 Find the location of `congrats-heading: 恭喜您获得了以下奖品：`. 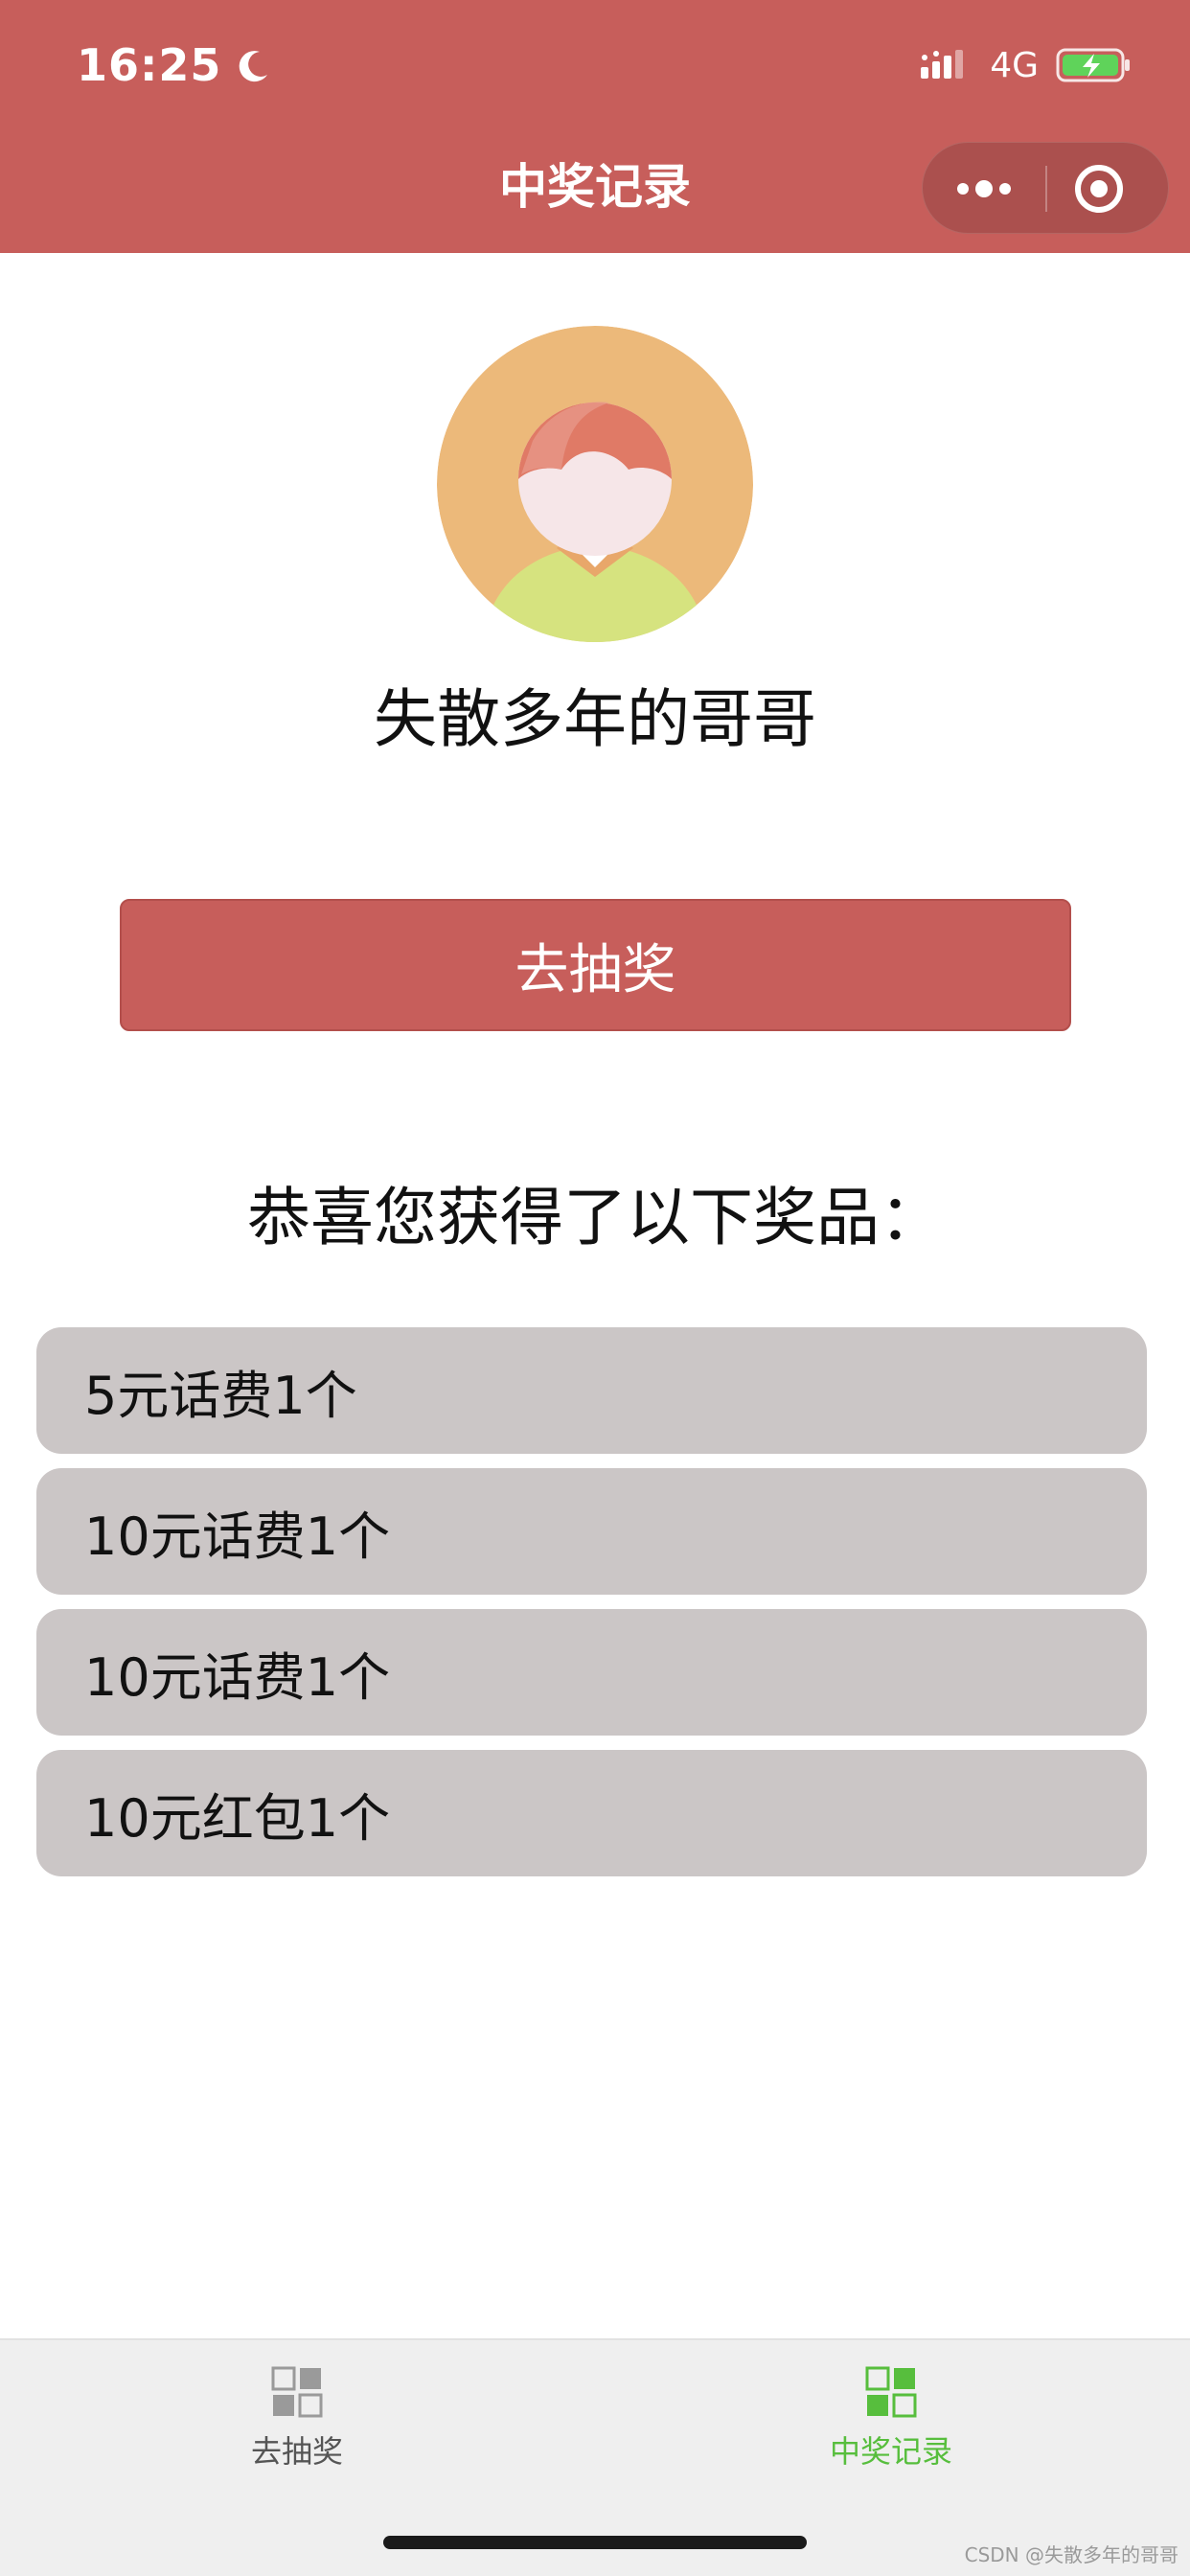

congrats-heading: 恭喜您获得了以下奖品： is located at coordinates (595, 1217).